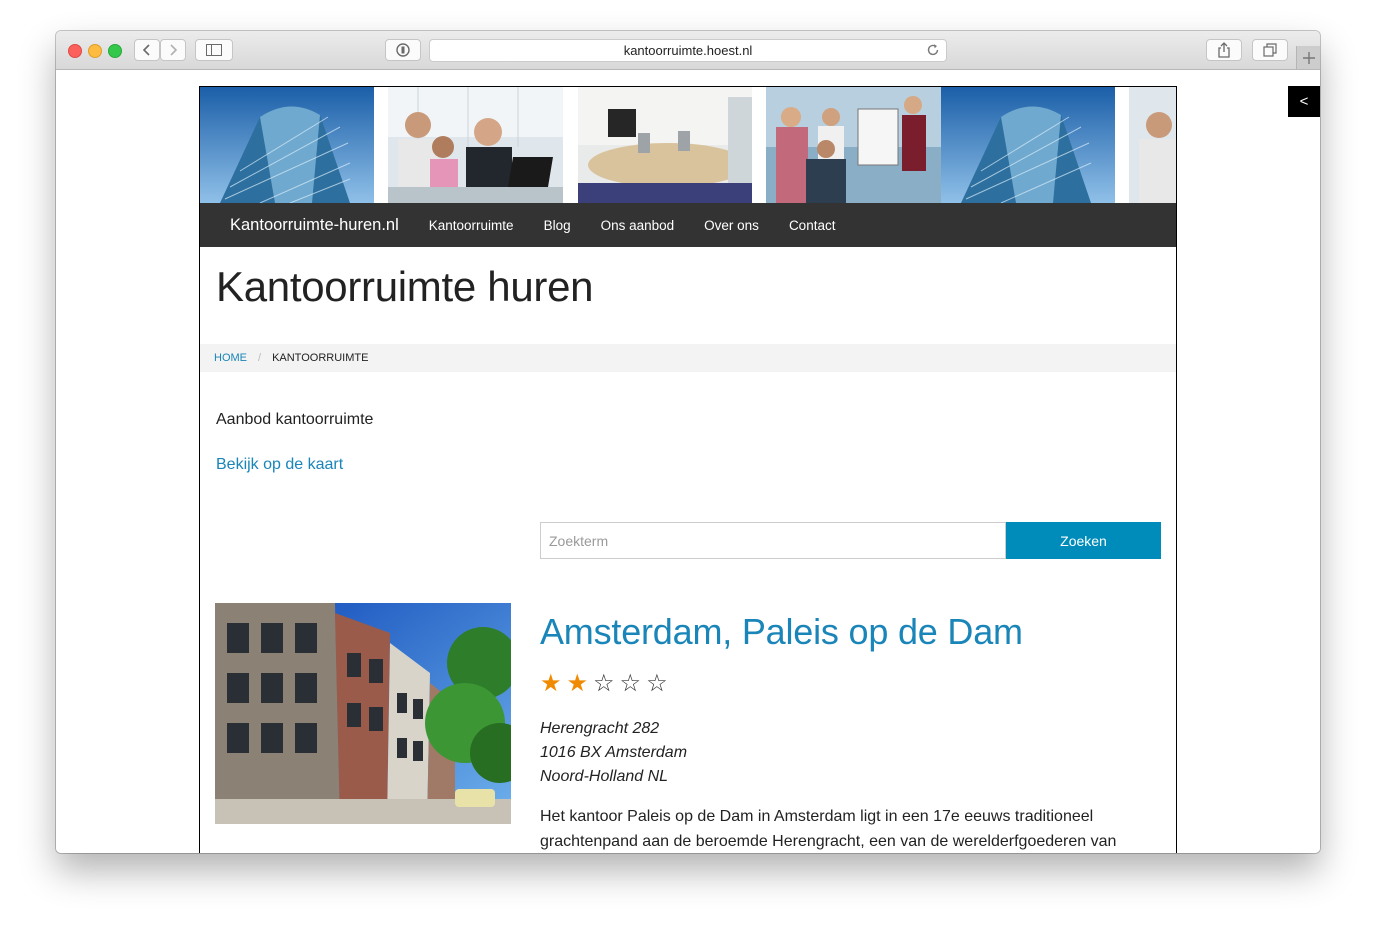 The height and width of the screenshot is (934, 1376). Describe the element at coordinates (75, 51) in the screenshot. I see `close-window-button` at that location.